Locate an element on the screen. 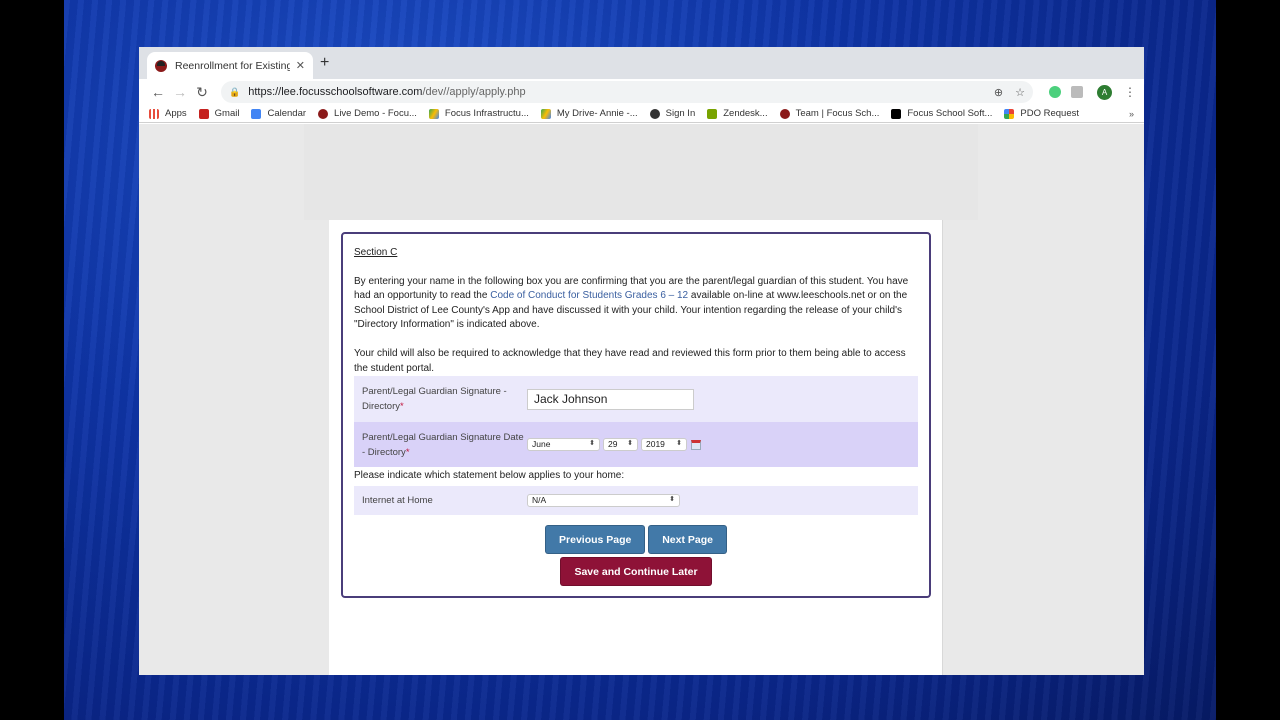 This screenshot has width=1280, height=720. day-select: 29 ⬍ is located at coordinates (620, 445).